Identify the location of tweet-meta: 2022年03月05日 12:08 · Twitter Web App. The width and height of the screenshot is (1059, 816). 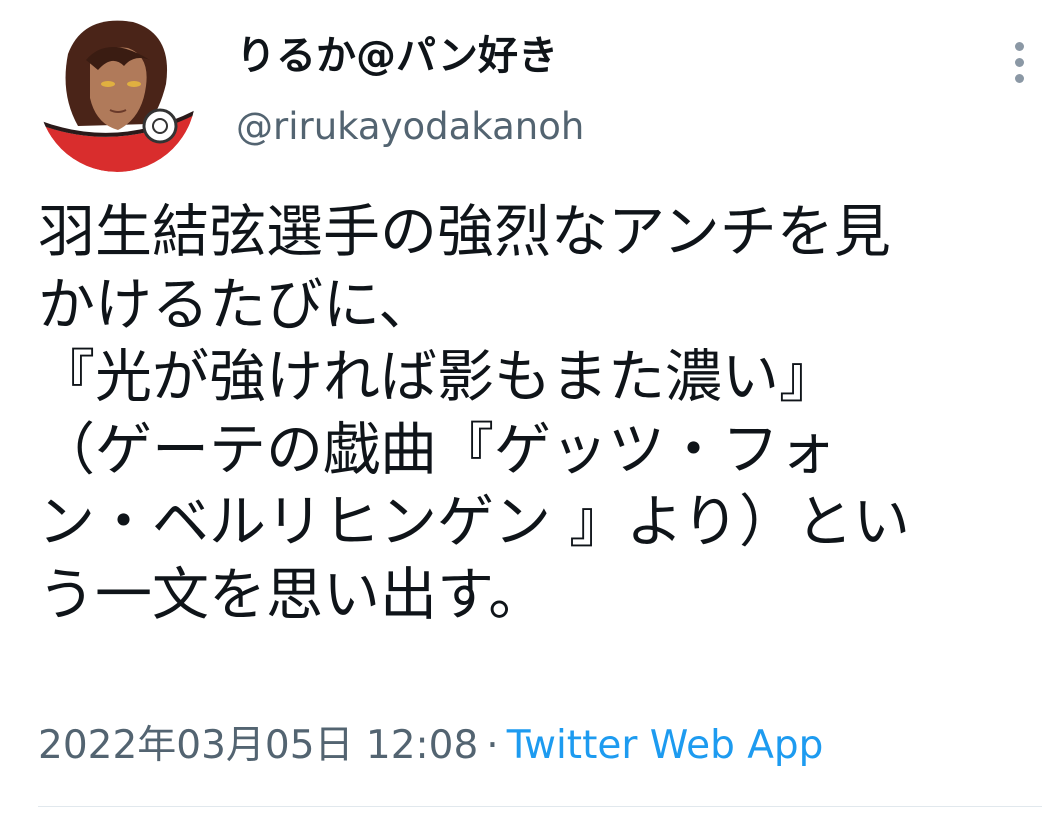
(430, 746).